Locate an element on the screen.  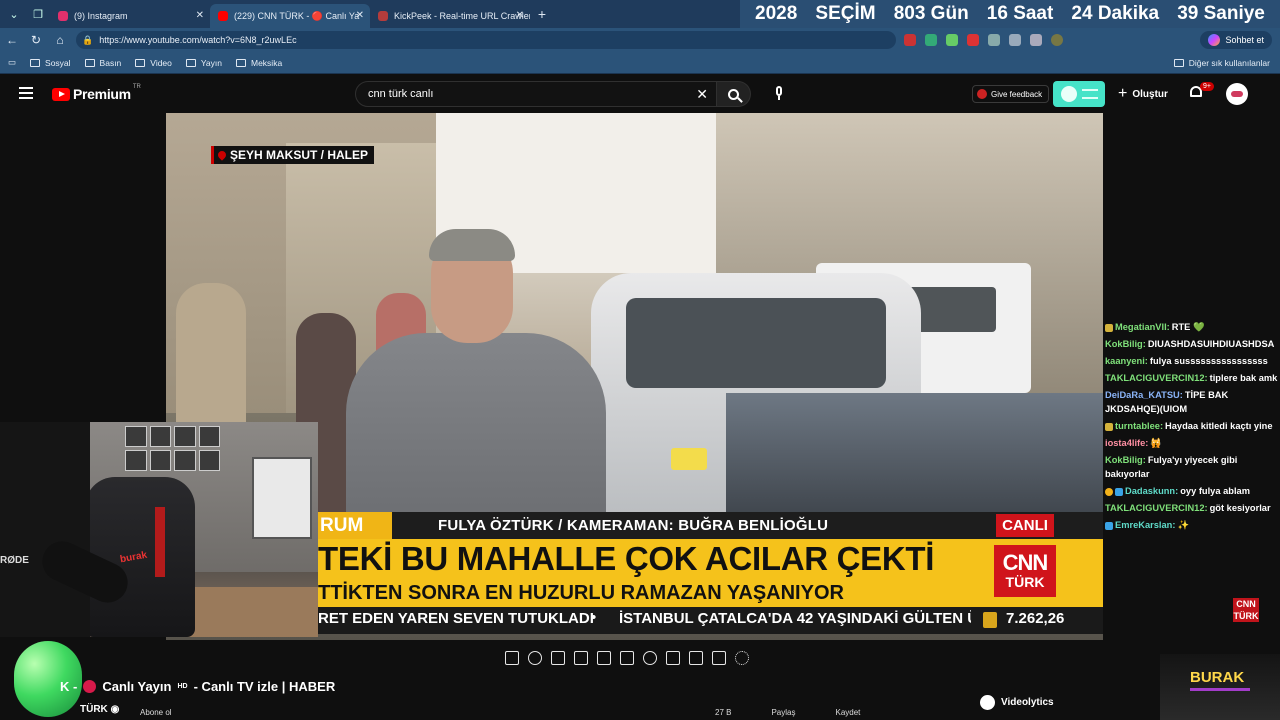
search-value: cnn türk canlı is located at coordinates (401, 94).